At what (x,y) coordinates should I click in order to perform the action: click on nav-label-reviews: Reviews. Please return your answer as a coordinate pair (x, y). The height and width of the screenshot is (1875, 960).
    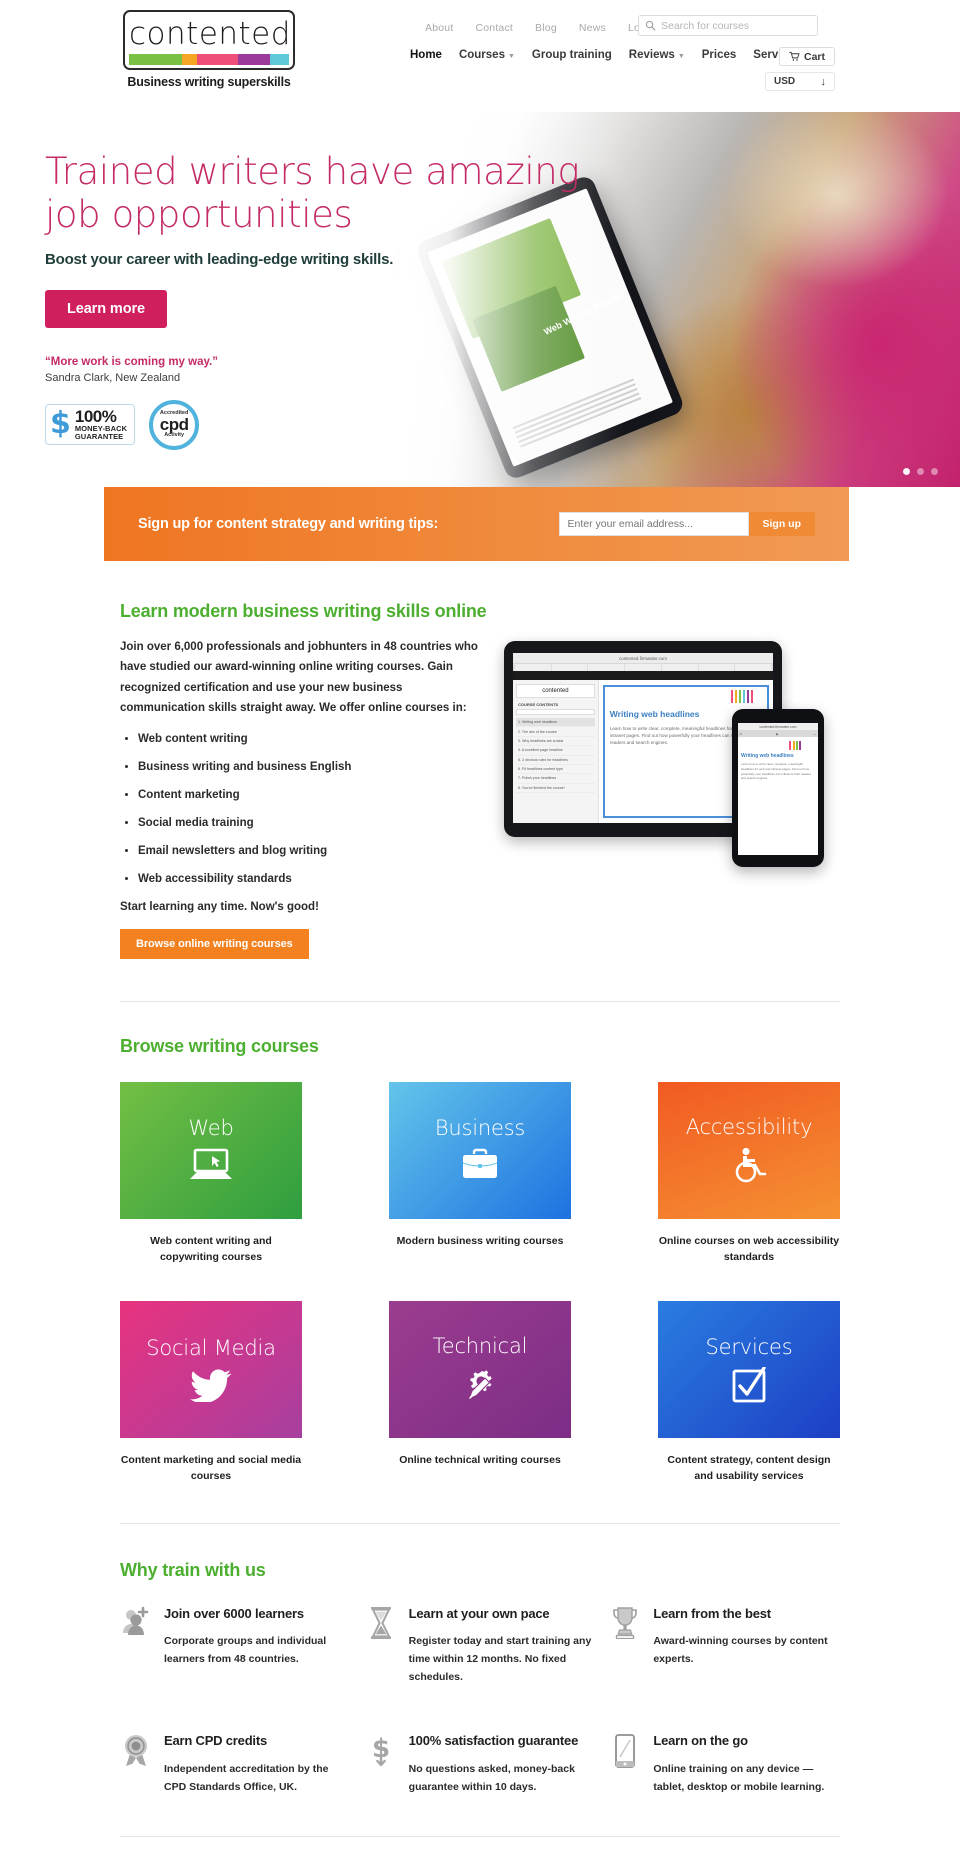
    Looking at the image, I should click on (651, 55).